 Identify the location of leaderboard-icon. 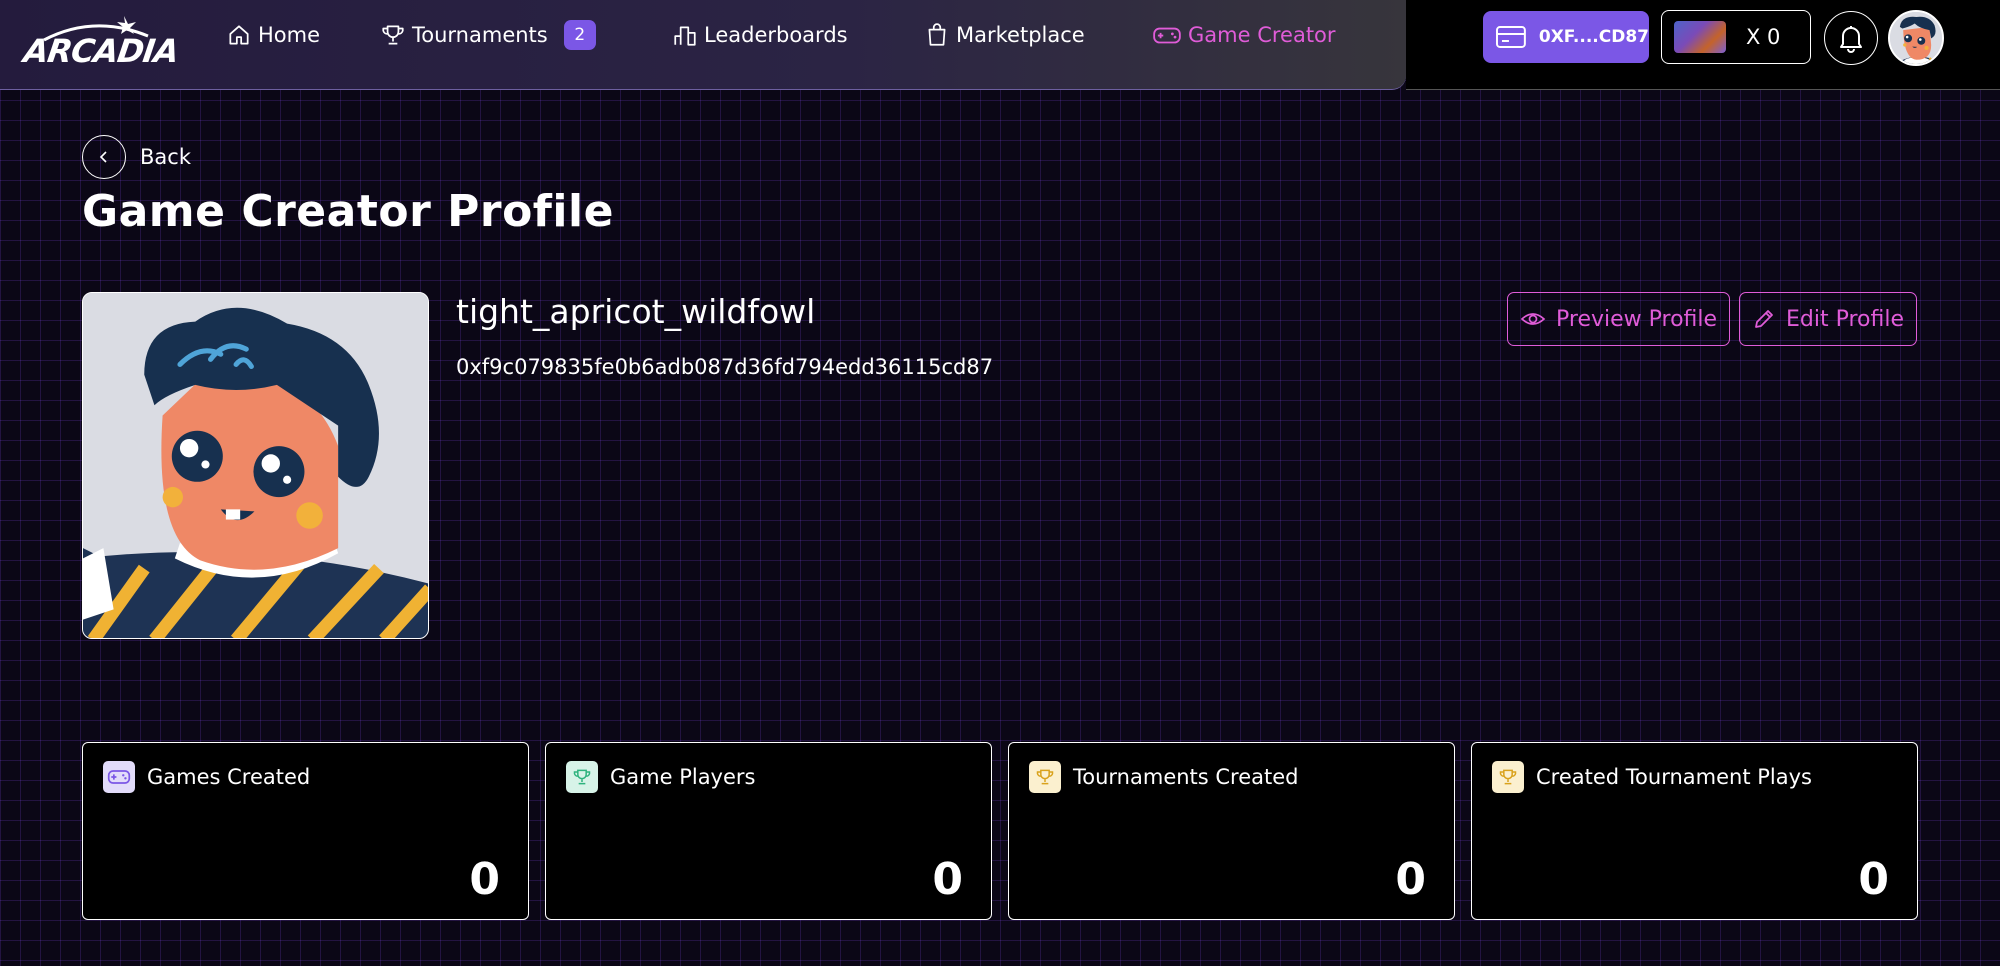
(685, 36).